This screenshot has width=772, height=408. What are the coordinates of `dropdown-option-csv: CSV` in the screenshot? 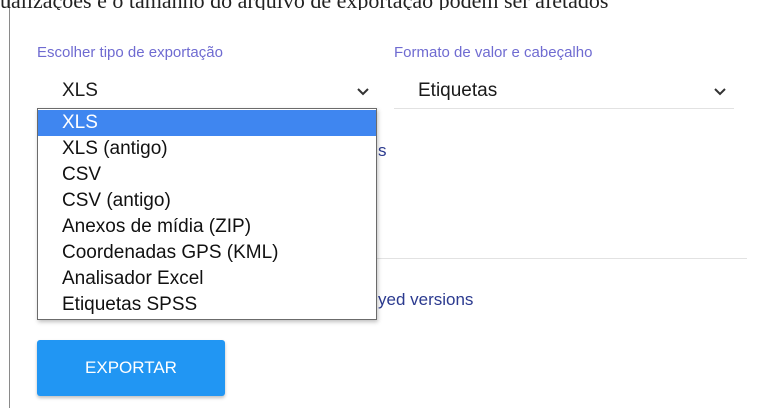 It's located at (207, 175).